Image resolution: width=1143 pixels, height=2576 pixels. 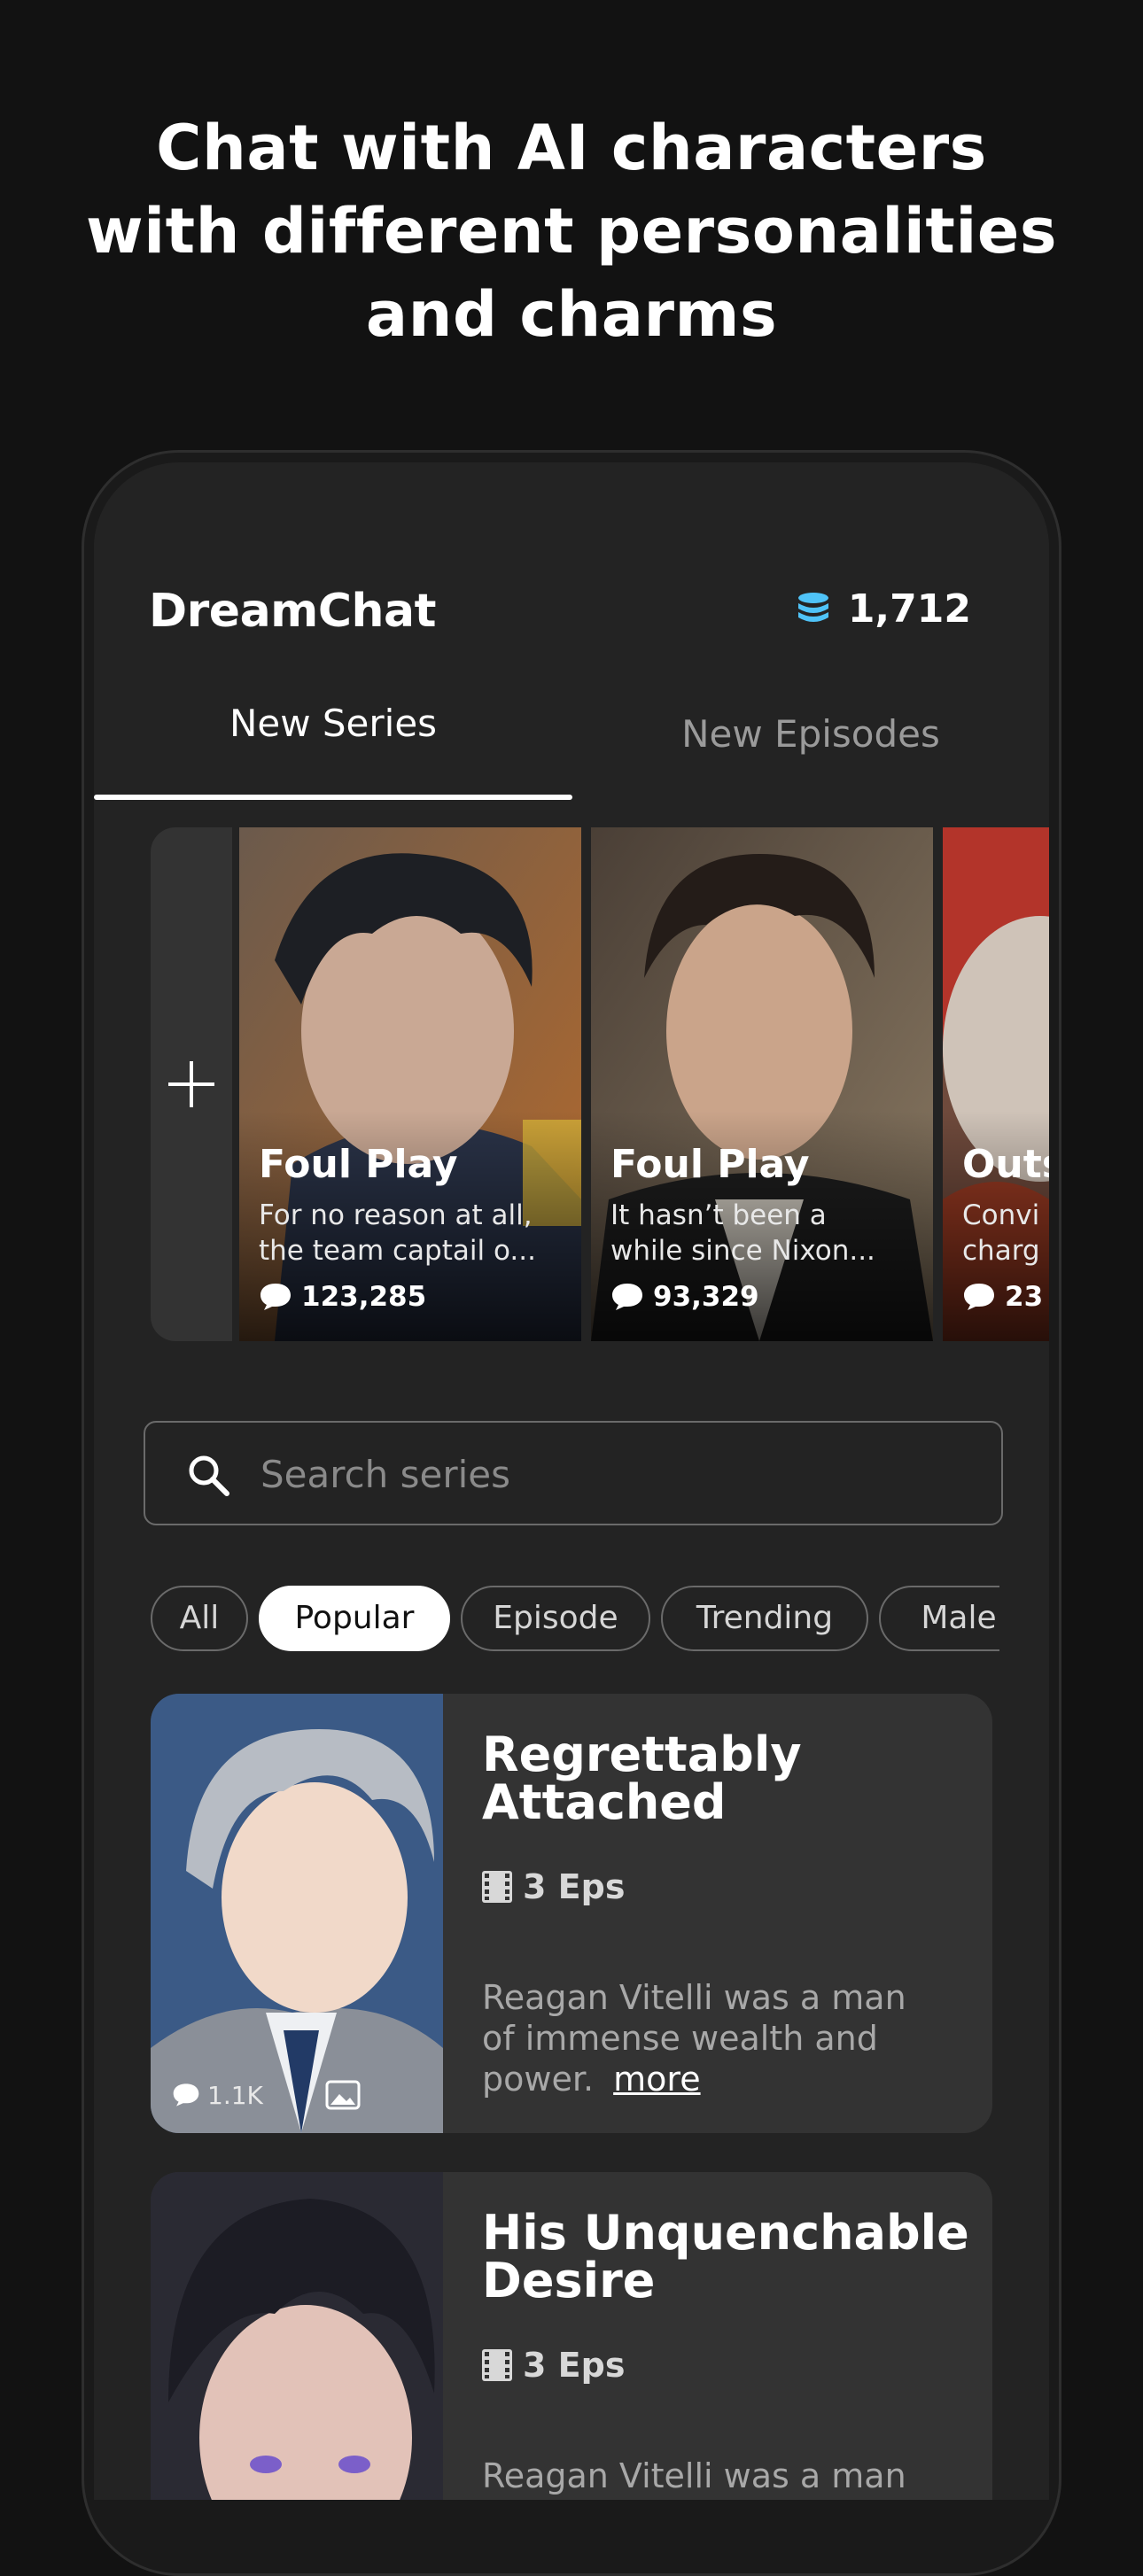 What do you see at coordinates (354, 1618) in the screenshot?
I see `filter-chip-popular: Popular` at bounding box center [354, 1618].